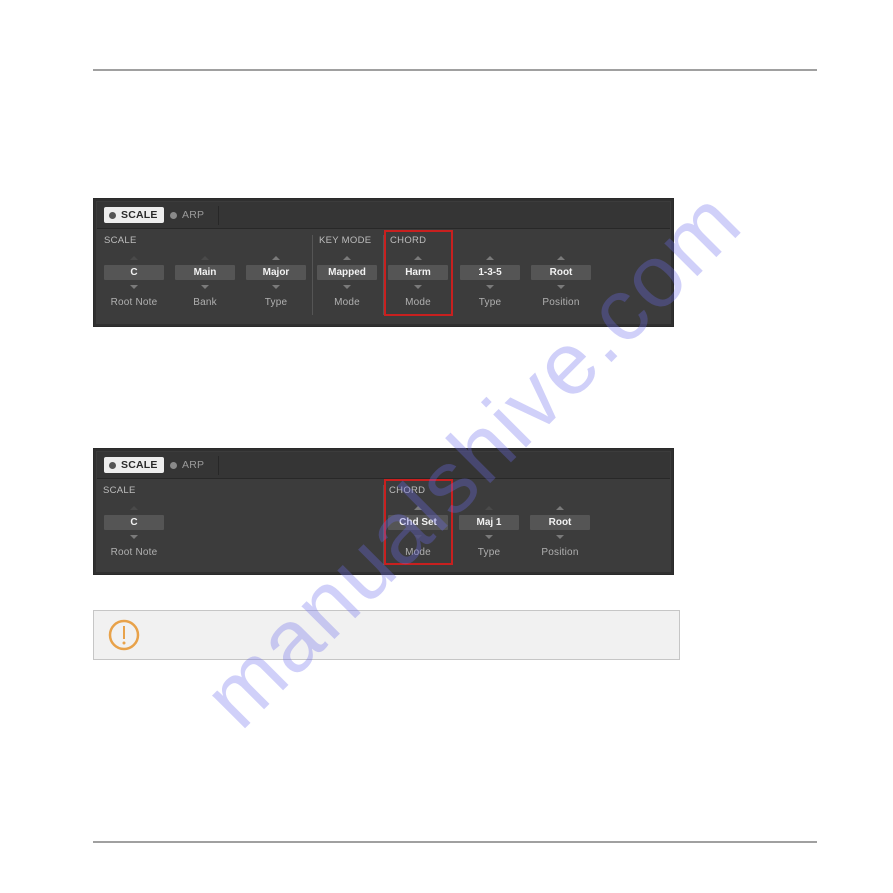 The width and height of the screenshot is (893, 893). Describe the element at coordinates (347, 302) in the screenshot. I see `stepper-label: Mode` at that location.